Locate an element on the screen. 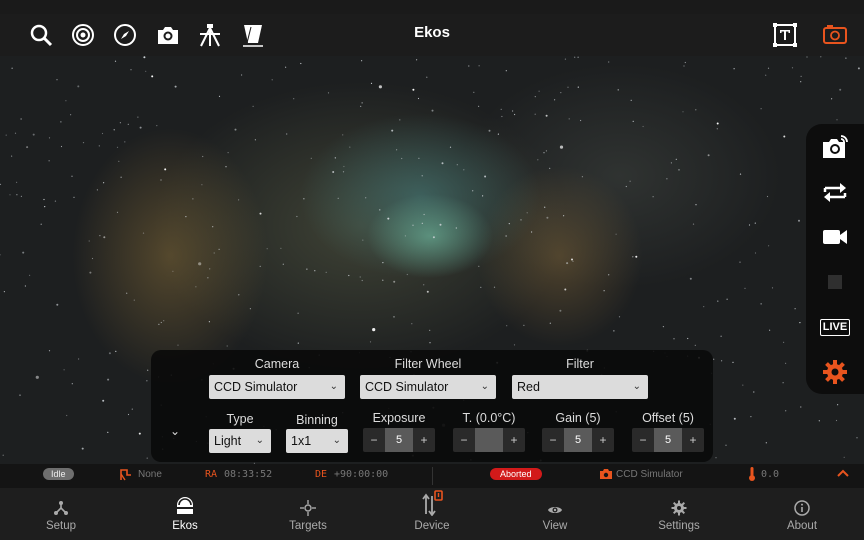  ra-label: RA is located at coordinates (211, 474).